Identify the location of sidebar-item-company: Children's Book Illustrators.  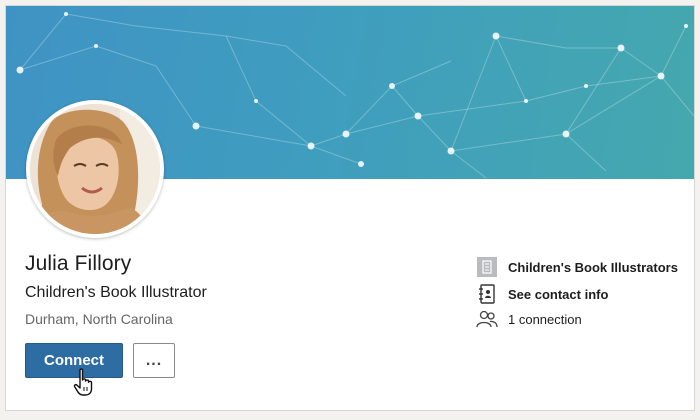
(577, 267).